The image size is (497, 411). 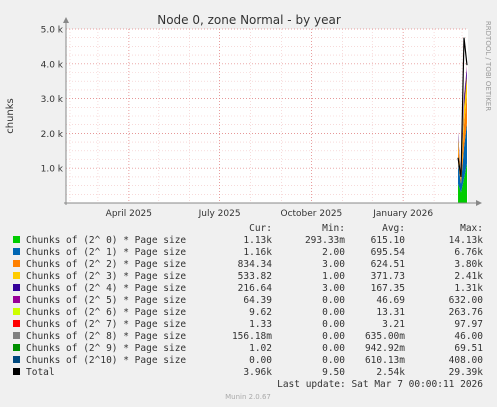 I want to click on legend-value: 46.00, so click(x=468, y=336).